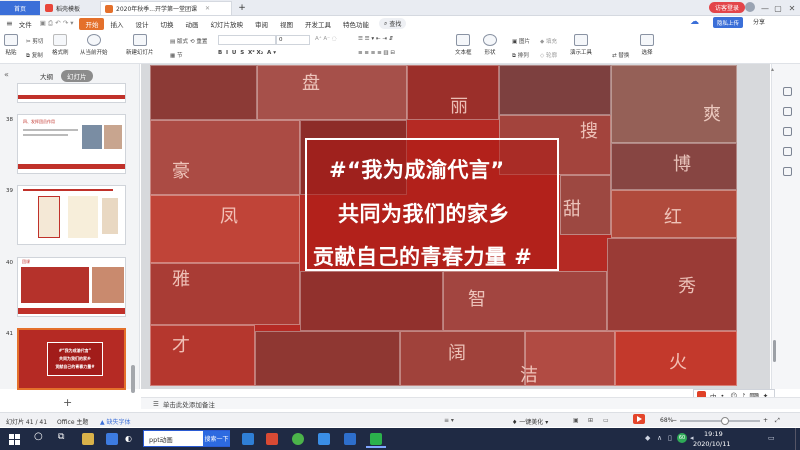 This screenshot has width=800, height=450. What do you see at coordinates (71, 287) in the screenshot?
I see `slide-thumbnail-40: 团课` at bounding box center [71, 287].